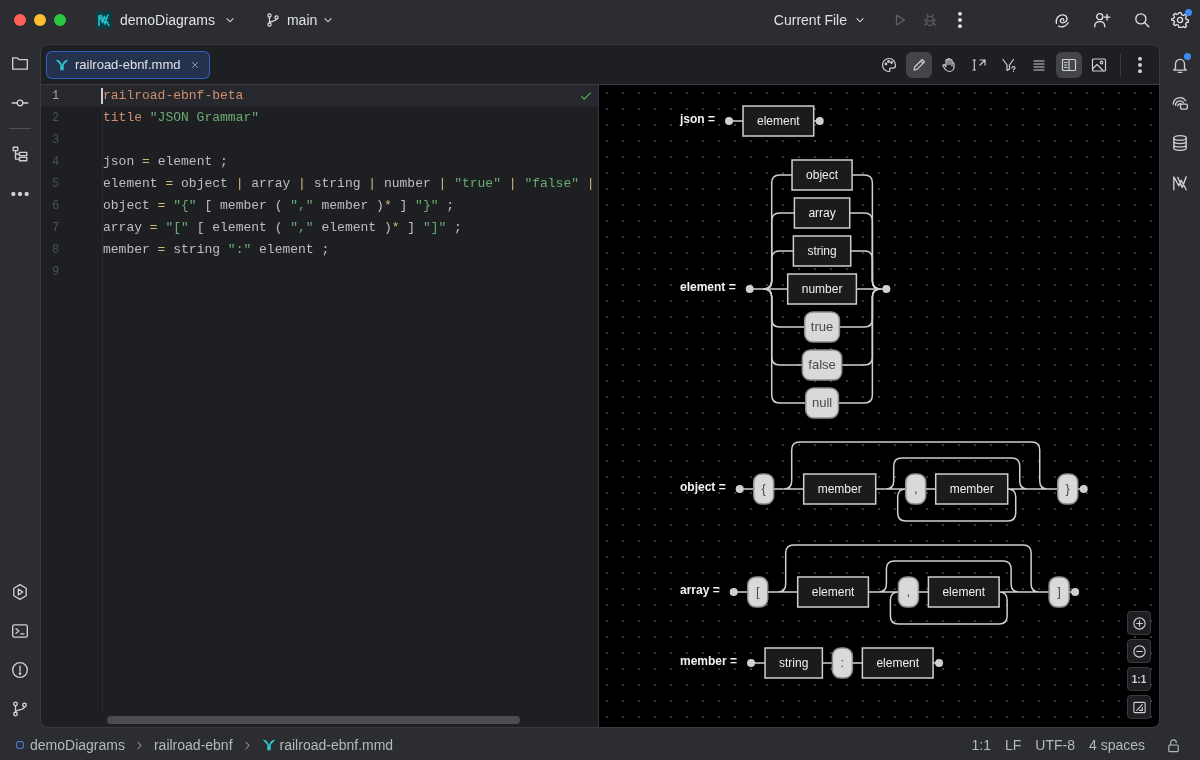 The height and width of the screenshot is (760, 1200). Describe the element at coordinates (1142, 20) in the screenshot. I see `search-icon` at that location.